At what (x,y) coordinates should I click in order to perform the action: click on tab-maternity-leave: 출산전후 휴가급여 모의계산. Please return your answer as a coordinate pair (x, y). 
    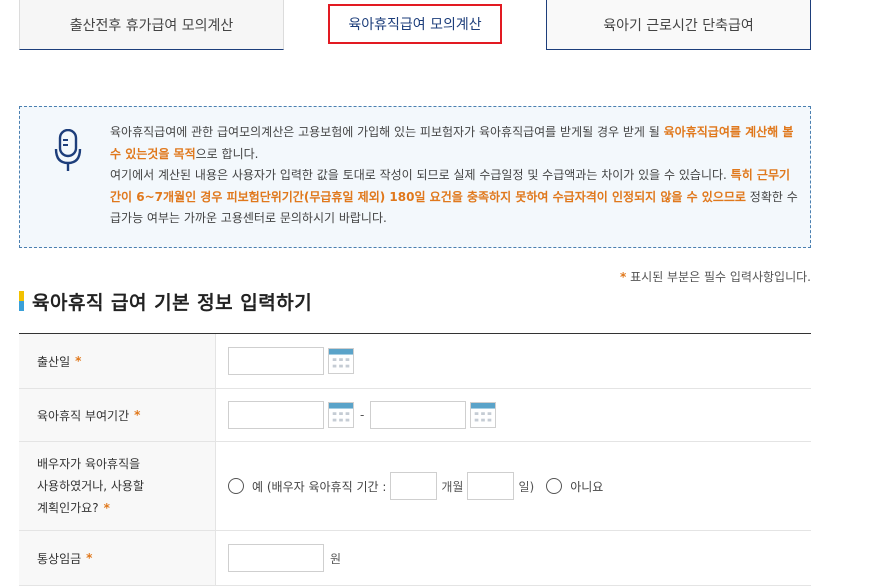
    Looking at the image, I should click on (151, 25).